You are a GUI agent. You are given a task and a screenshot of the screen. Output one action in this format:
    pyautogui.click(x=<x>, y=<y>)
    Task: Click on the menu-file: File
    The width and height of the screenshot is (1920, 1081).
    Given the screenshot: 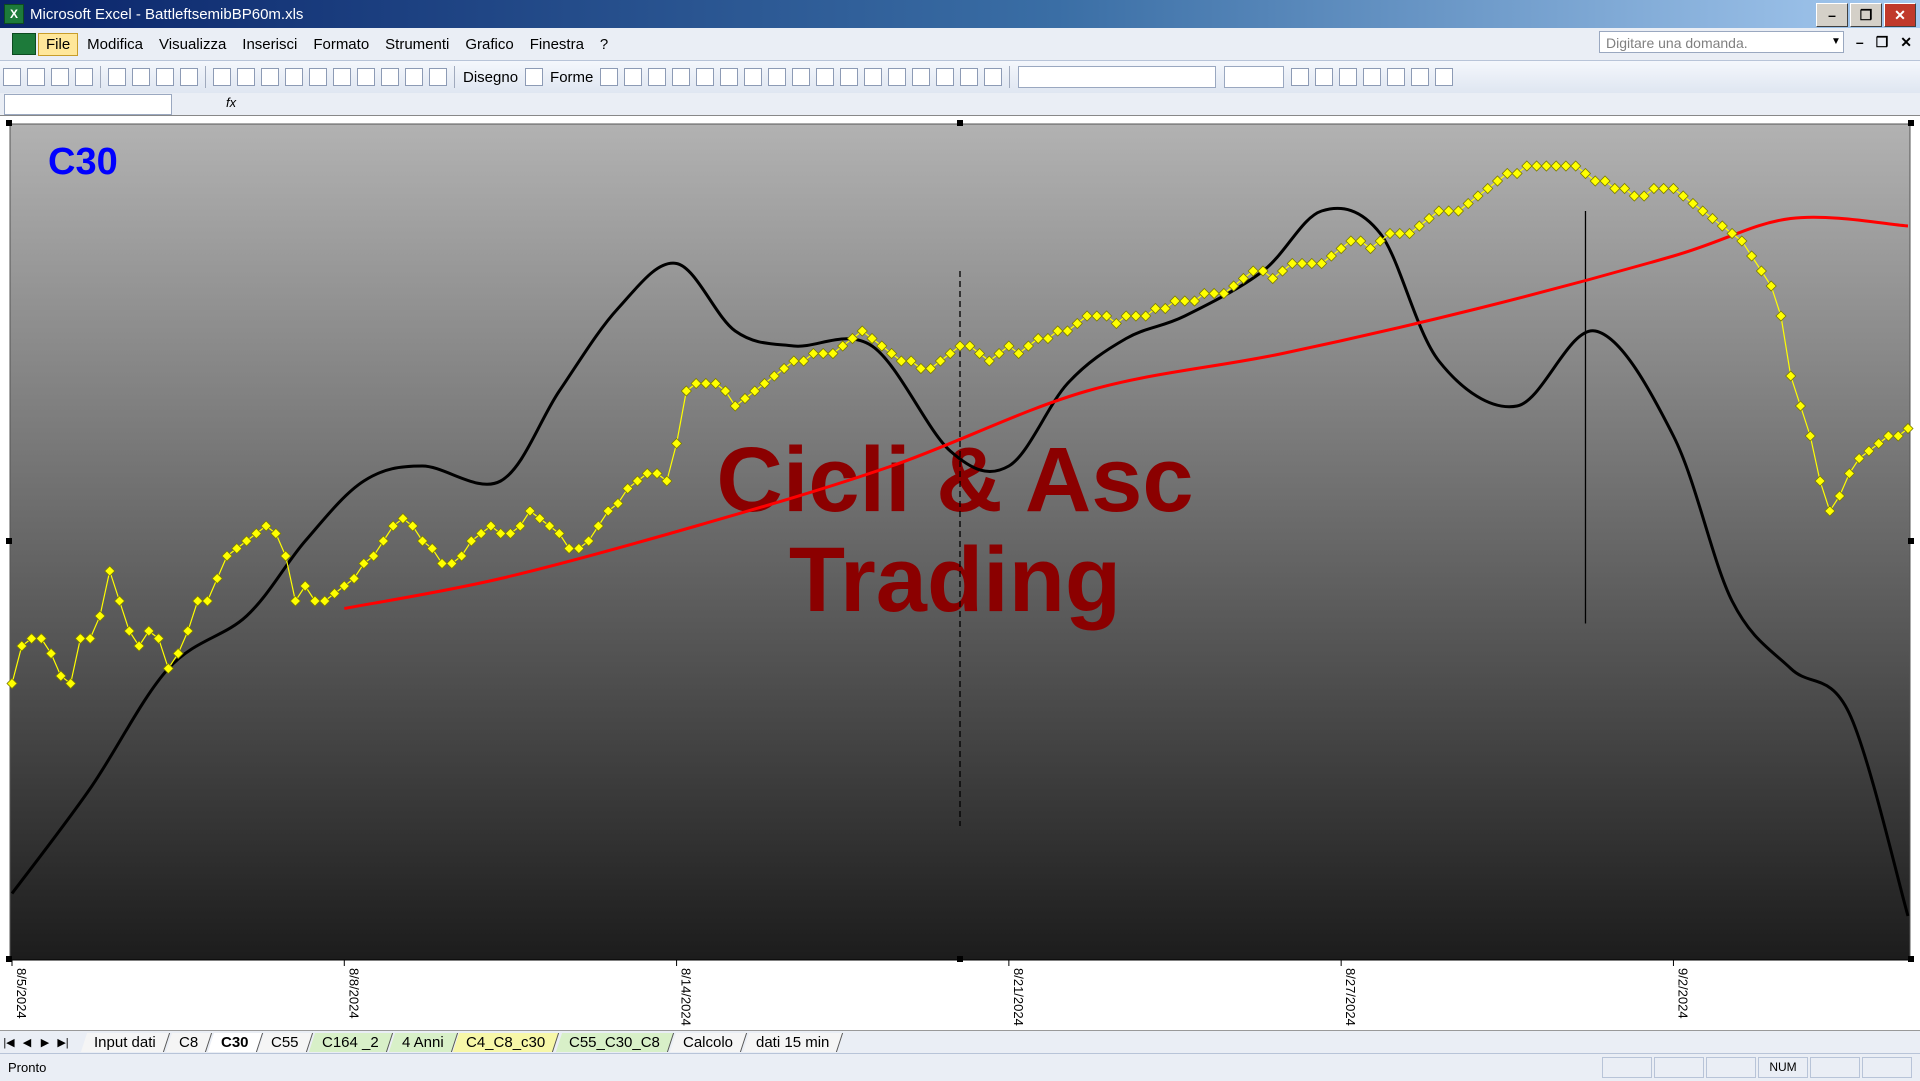 What is the action you would take?
    pyautogui.click(x=58, y=44)
    